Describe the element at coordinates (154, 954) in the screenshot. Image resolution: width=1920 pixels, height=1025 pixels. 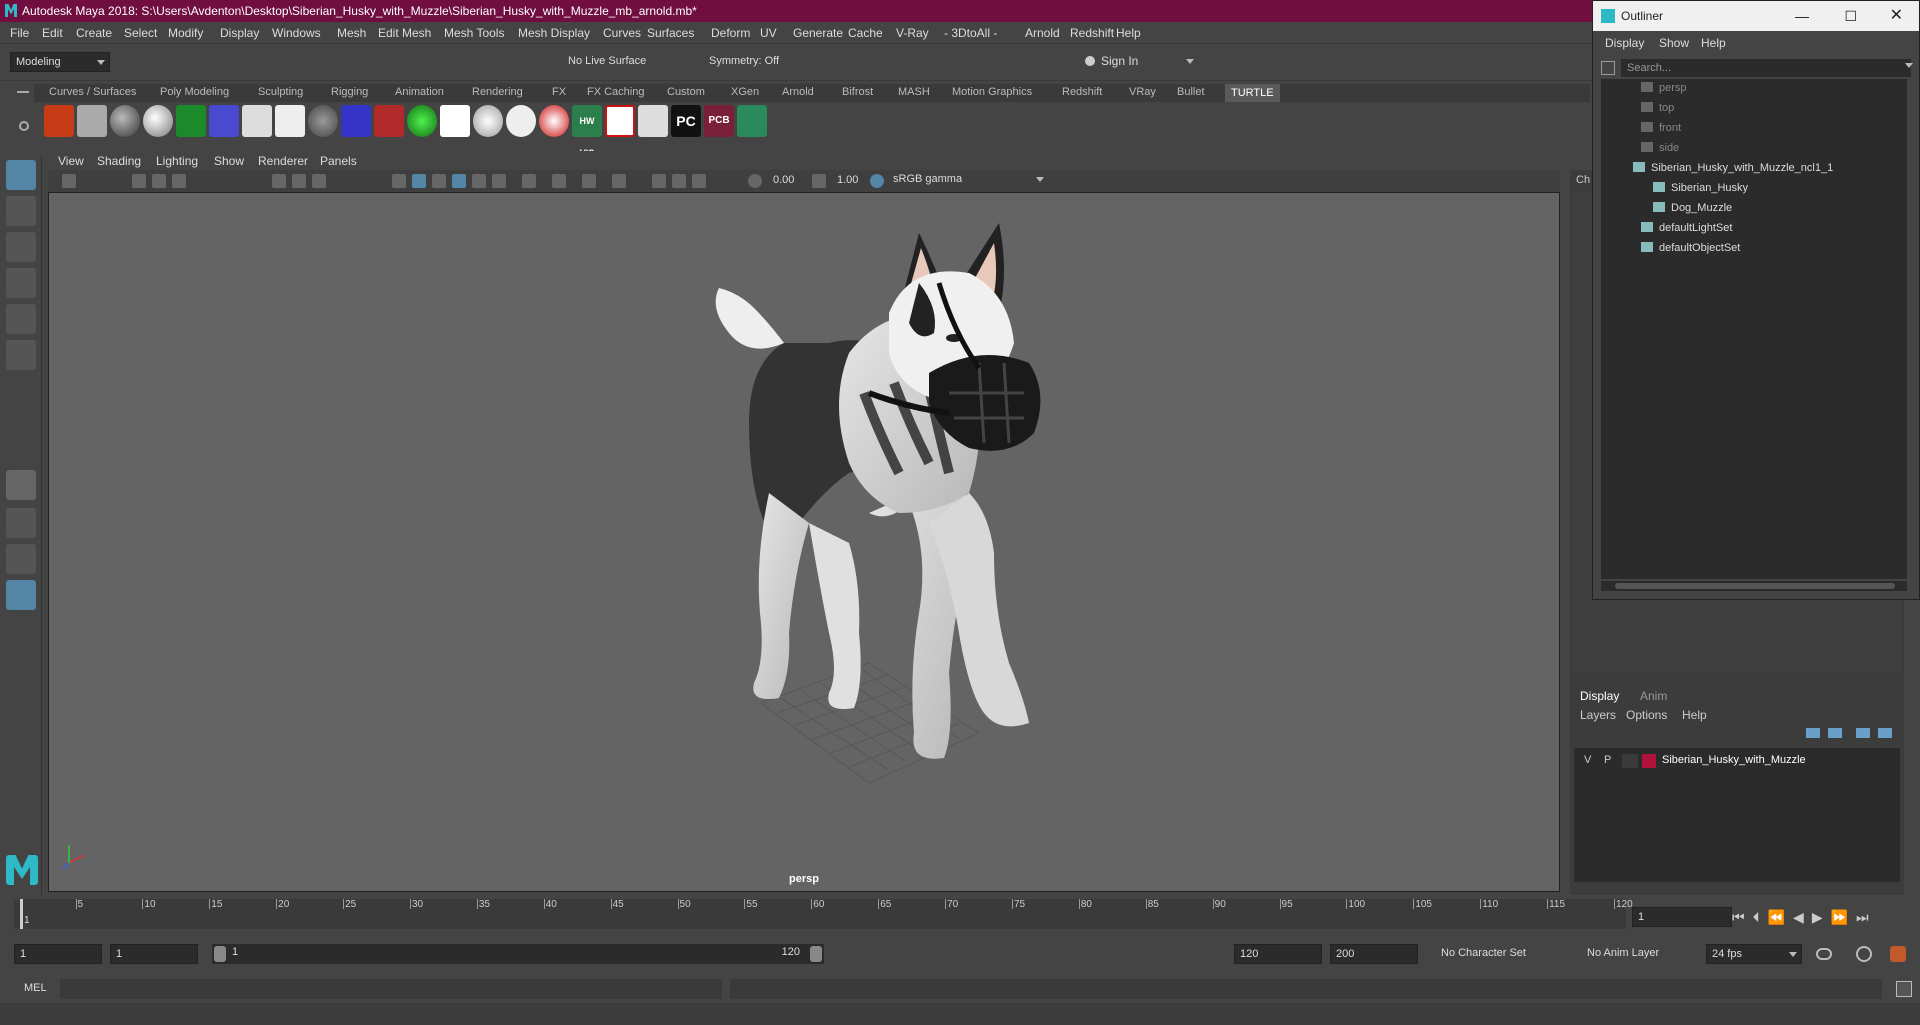
I see `playback-start-field: 1` at that location.